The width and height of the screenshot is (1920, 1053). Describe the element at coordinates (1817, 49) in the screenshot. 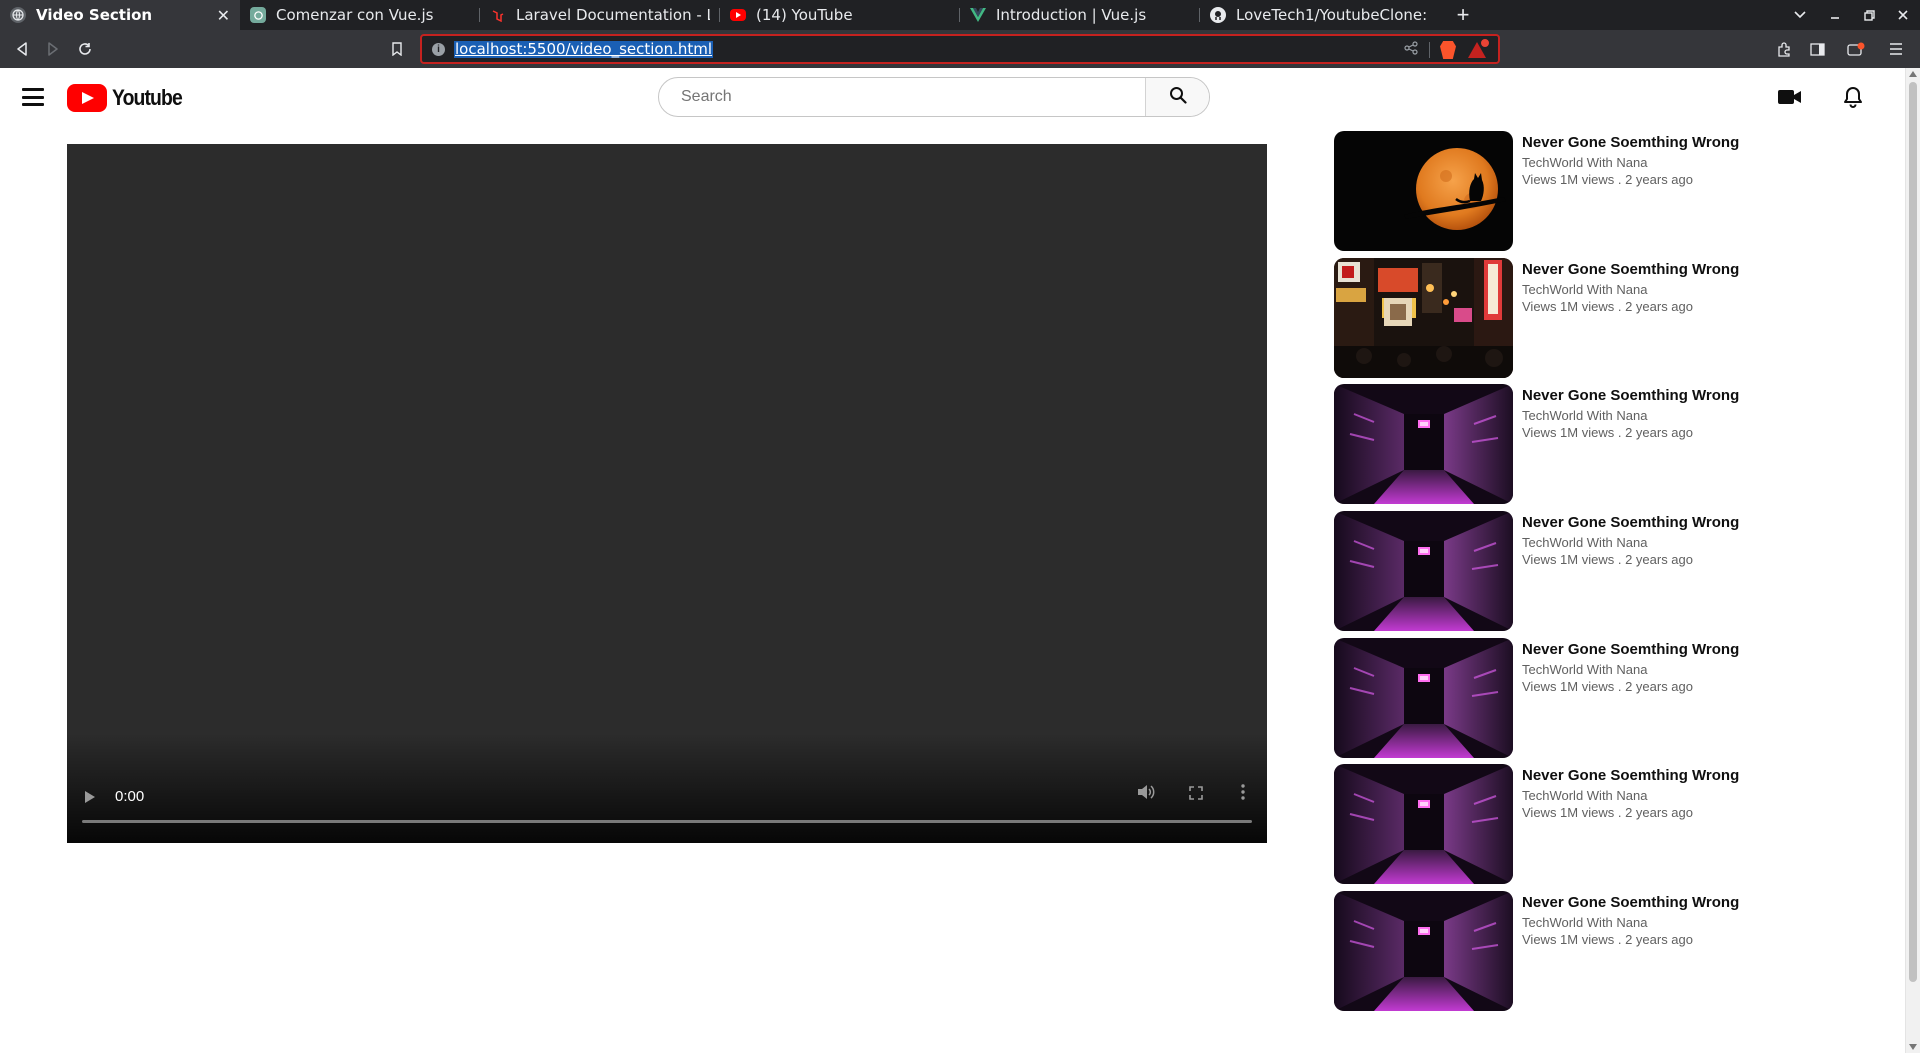

I see `sidebar-icon` at that location.